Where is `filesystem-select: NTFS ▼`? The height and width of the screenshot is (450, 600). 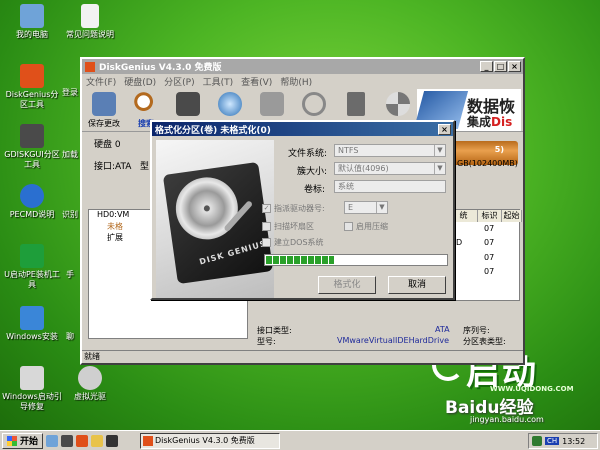 filesystem-select: NTFS ▼ is located at coordinates (390, 150).